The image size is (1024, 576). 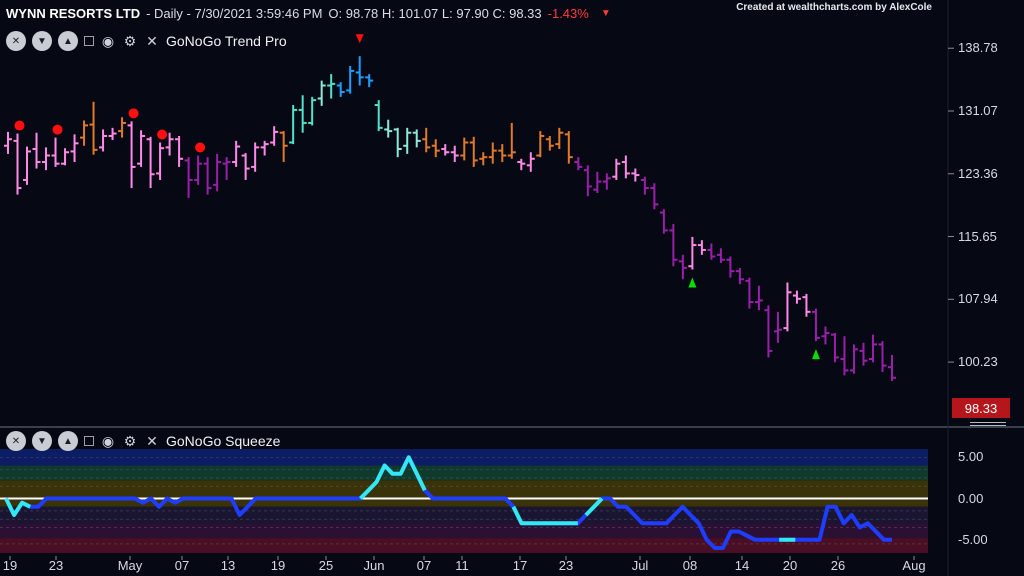 What do you see at coordinates (374, 565) in the screenshot?
I see `x-tick-label: Jun` at bounding box center [374, 565].